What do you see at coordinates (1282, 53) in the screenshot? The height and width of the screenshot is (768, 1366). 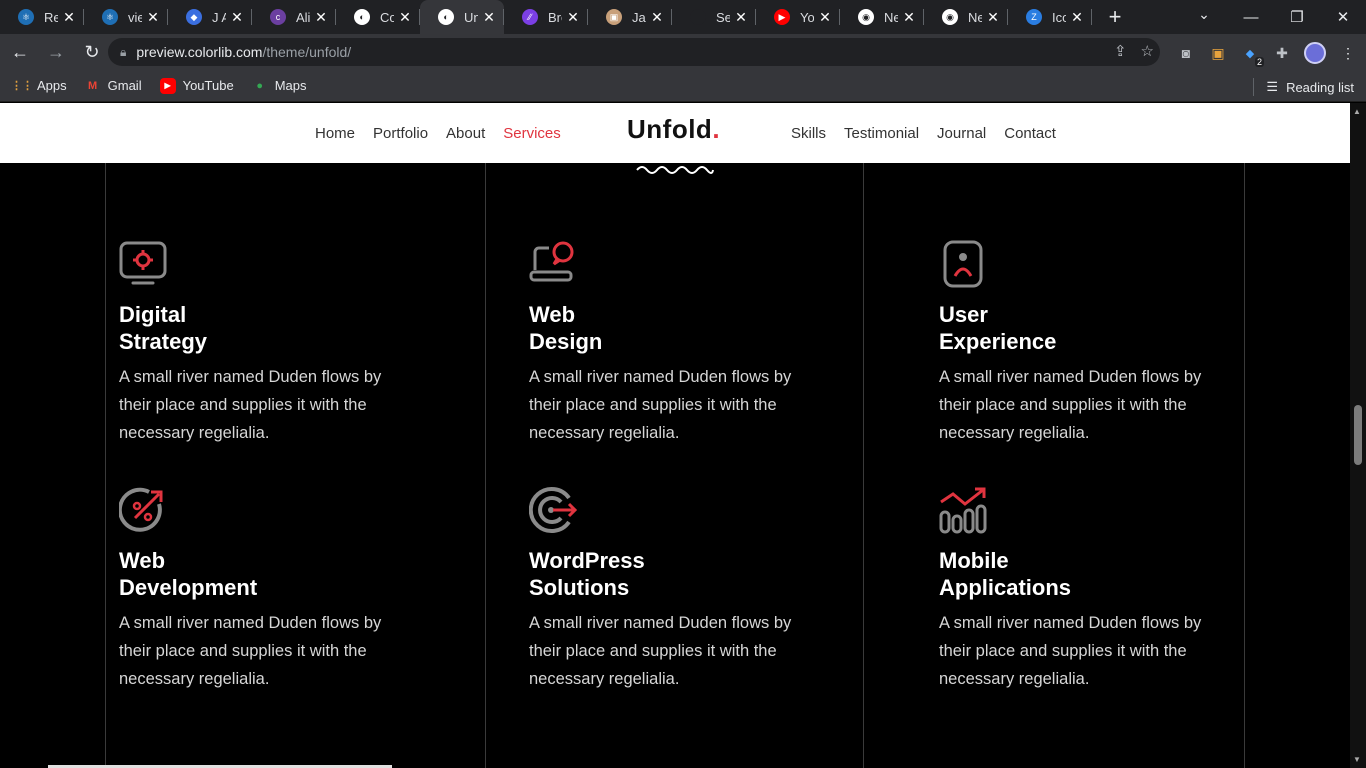 I see `extensions-puzzle-icon: ✚` at bounding box center [1282, 53].